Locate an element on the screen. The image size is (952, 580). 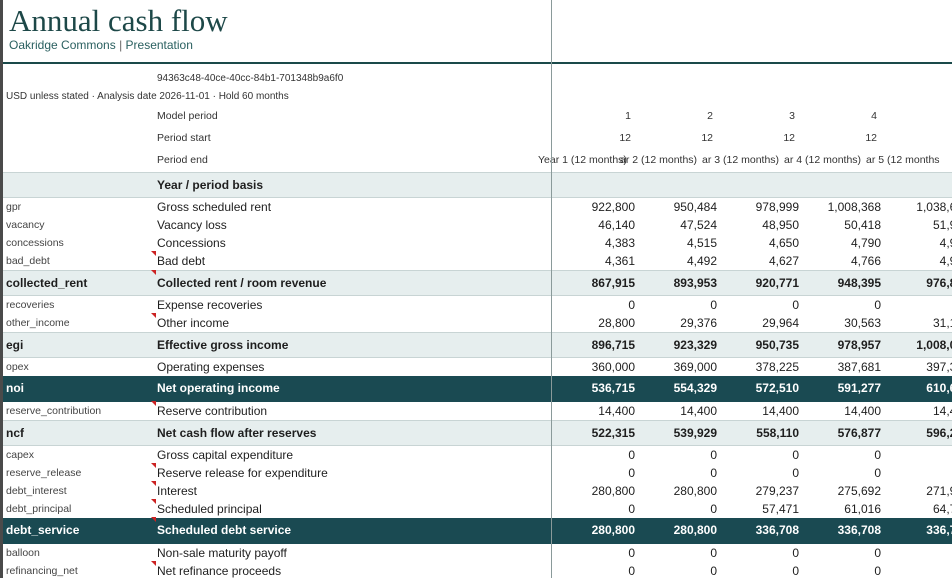
value-cell: 920,771 is located at coordinates (759, 283).